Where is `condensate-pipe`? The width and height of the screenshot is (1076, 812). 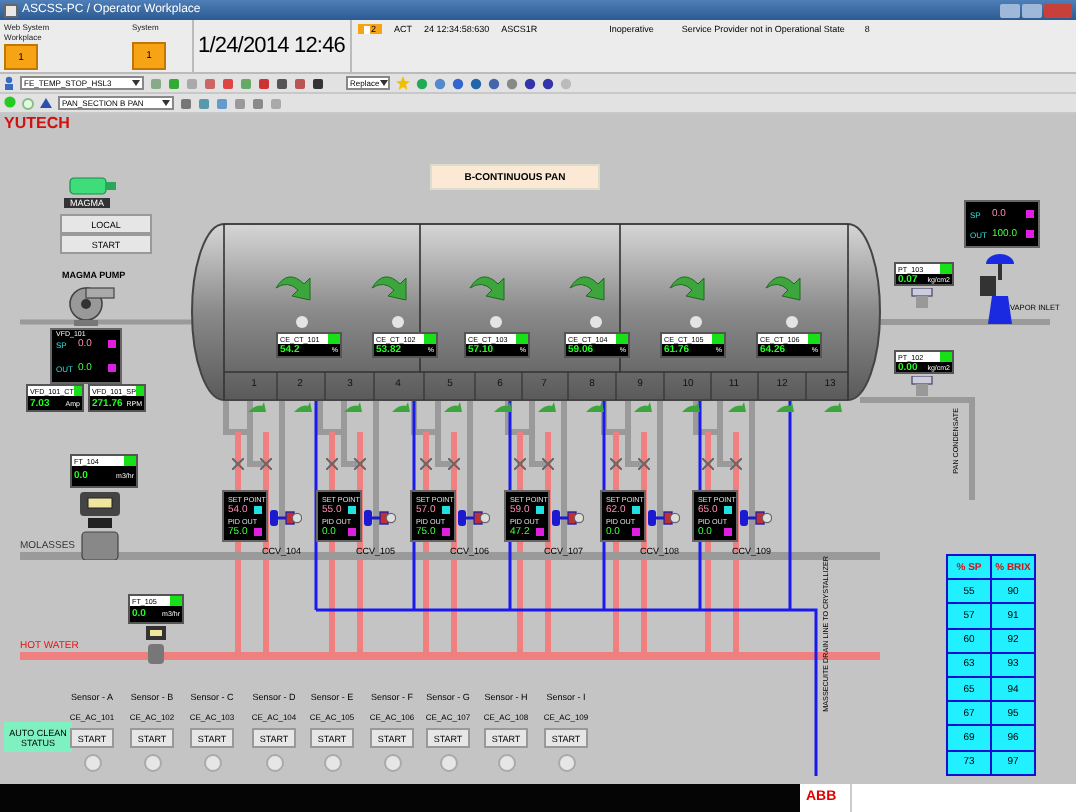 condensate-pipe is located at coordinates (917, 448).